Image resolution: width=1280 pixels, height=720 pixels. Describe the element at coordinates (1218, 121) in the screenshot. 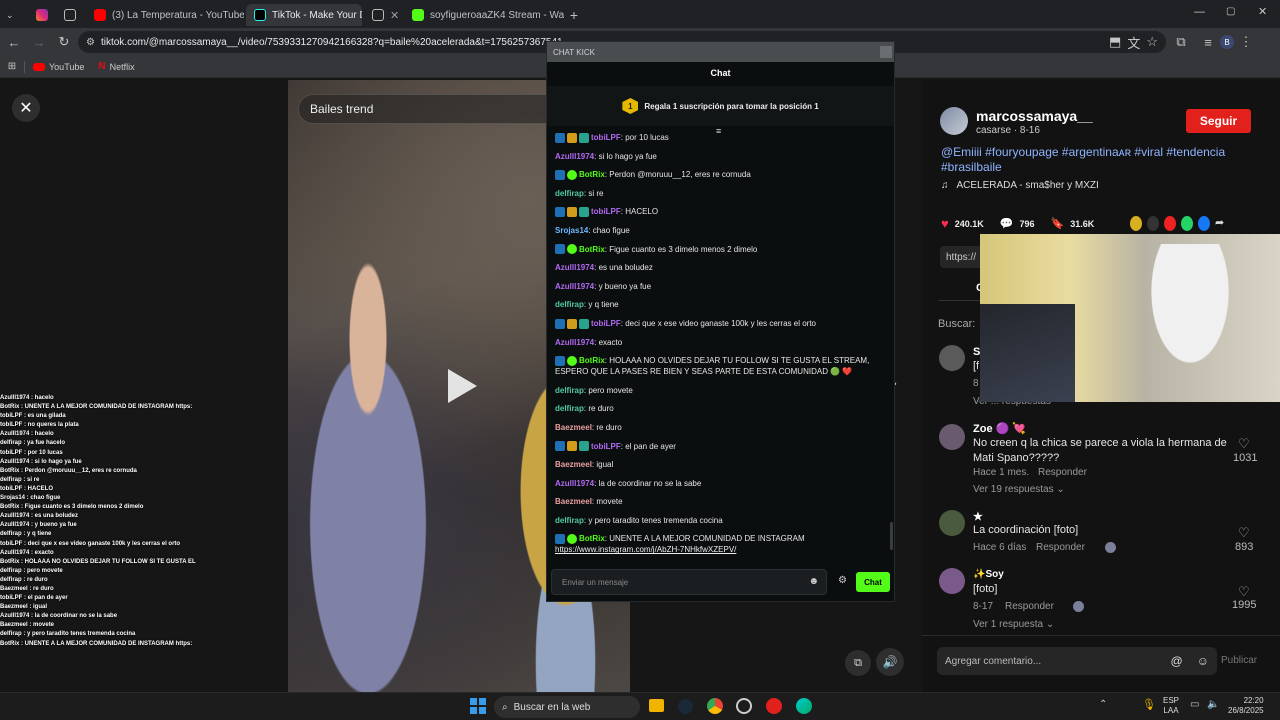

I see `follow-button: Seguir` at that location.